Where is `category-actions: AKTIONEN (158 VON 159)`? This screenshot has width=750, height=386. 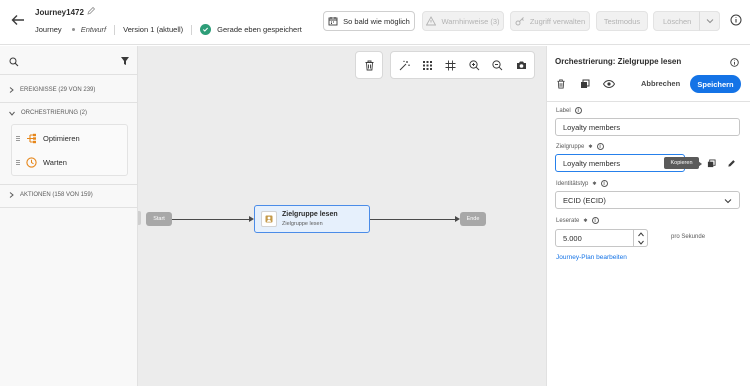
category-actions: AKTIONEN (158 VON 159) is located at coordinates (51, 195).